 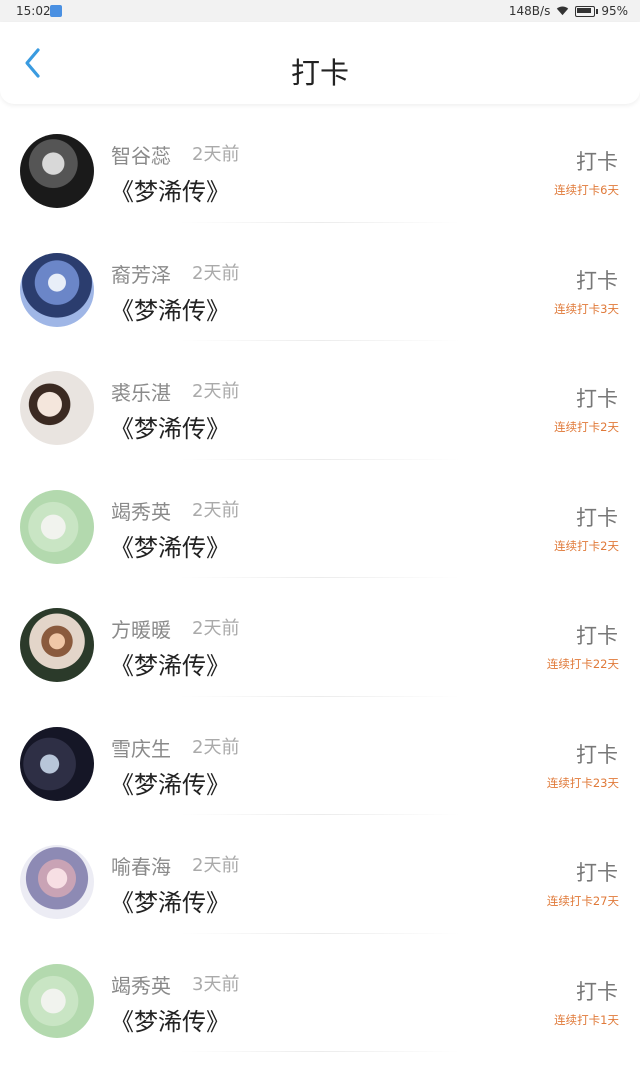 What do you see at coordinates (320, 282) in the screenshot?
I see `list-item: 裔芳泽 2天前 《梦浠传》 打卡 连续打卡3天` at bounding box center [320, 282].